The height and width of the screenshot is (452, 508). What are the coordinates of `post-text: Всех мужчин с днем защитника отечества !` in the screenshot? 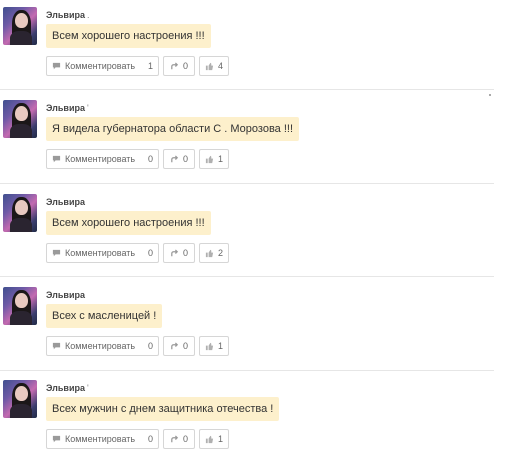 It's located at (163, 409).